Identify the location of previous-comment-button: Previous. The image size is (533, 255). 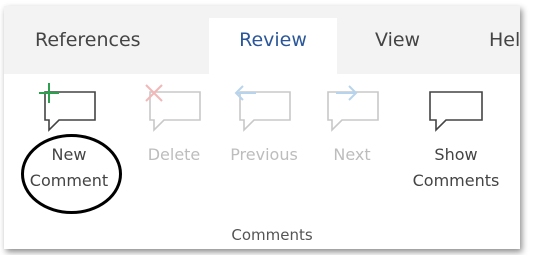
(264, 149).